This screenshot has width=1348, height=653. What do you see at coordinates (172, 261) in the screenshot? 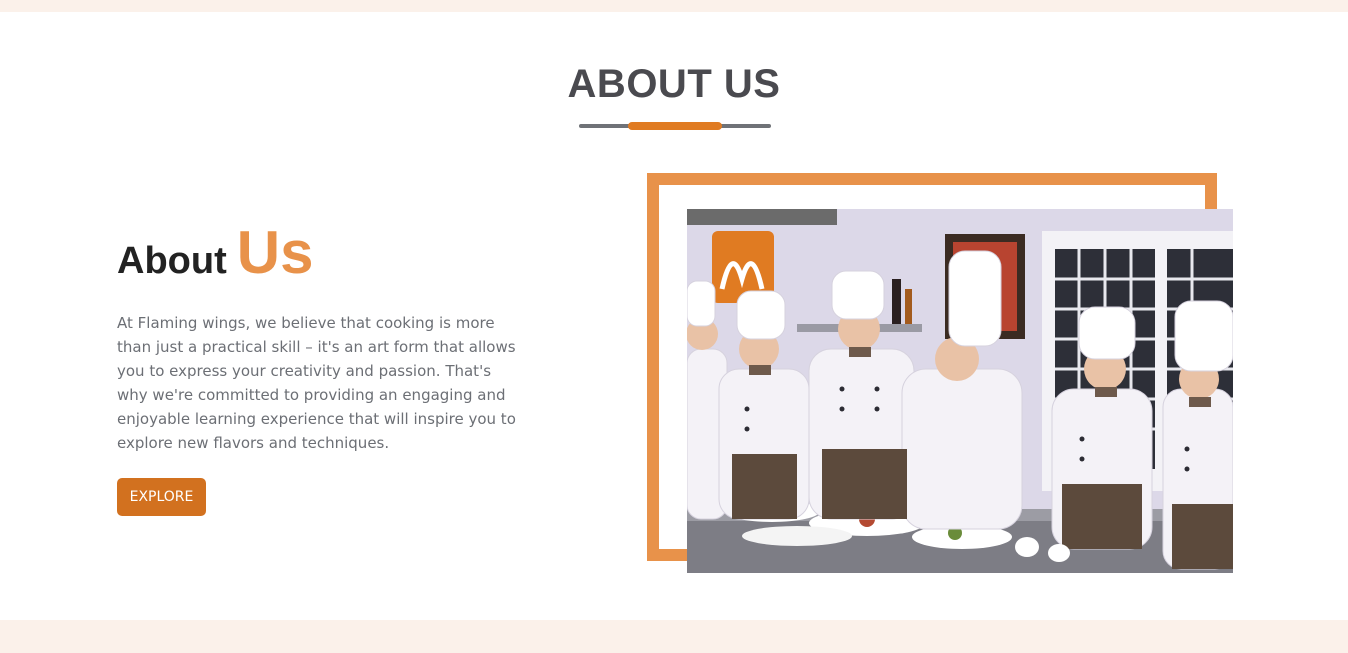
I see `about-heading-word1: About` at bounding box center [172, 261].